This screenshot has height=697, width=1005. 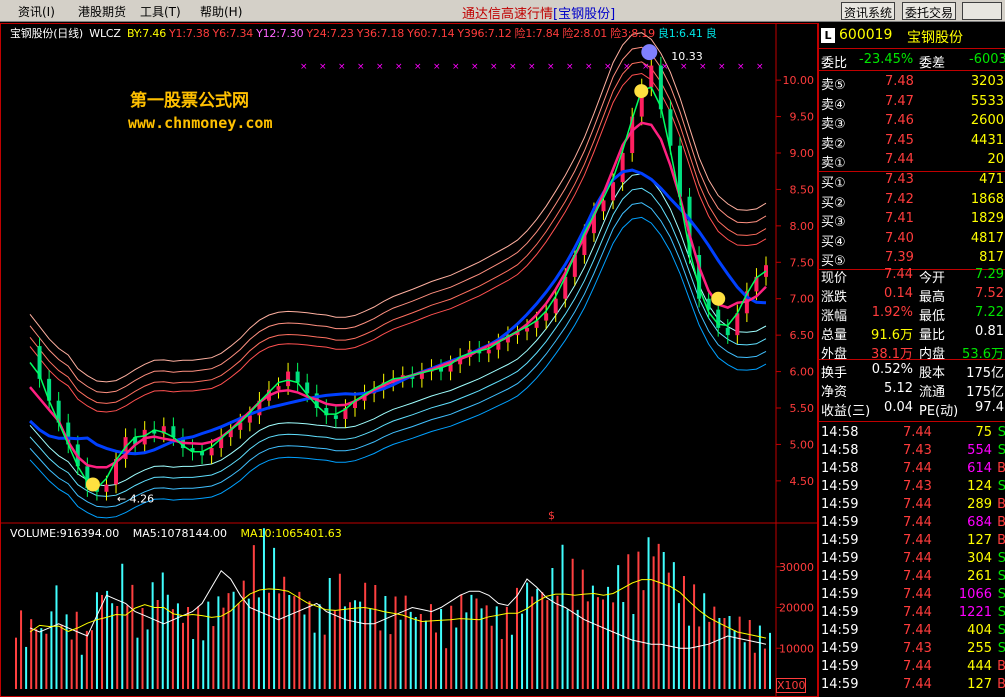 What do you see at coordinates (36, 11) in the screenshot?
I see `menu-info: 资讯(I)` at bounding box center [36, 11].